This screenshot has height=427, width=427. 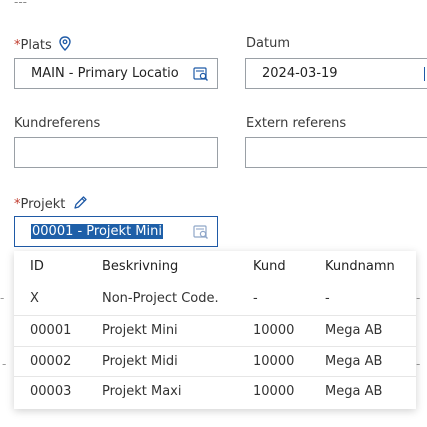 I want to click on cell-kund: -, so click(x=255, y=298).